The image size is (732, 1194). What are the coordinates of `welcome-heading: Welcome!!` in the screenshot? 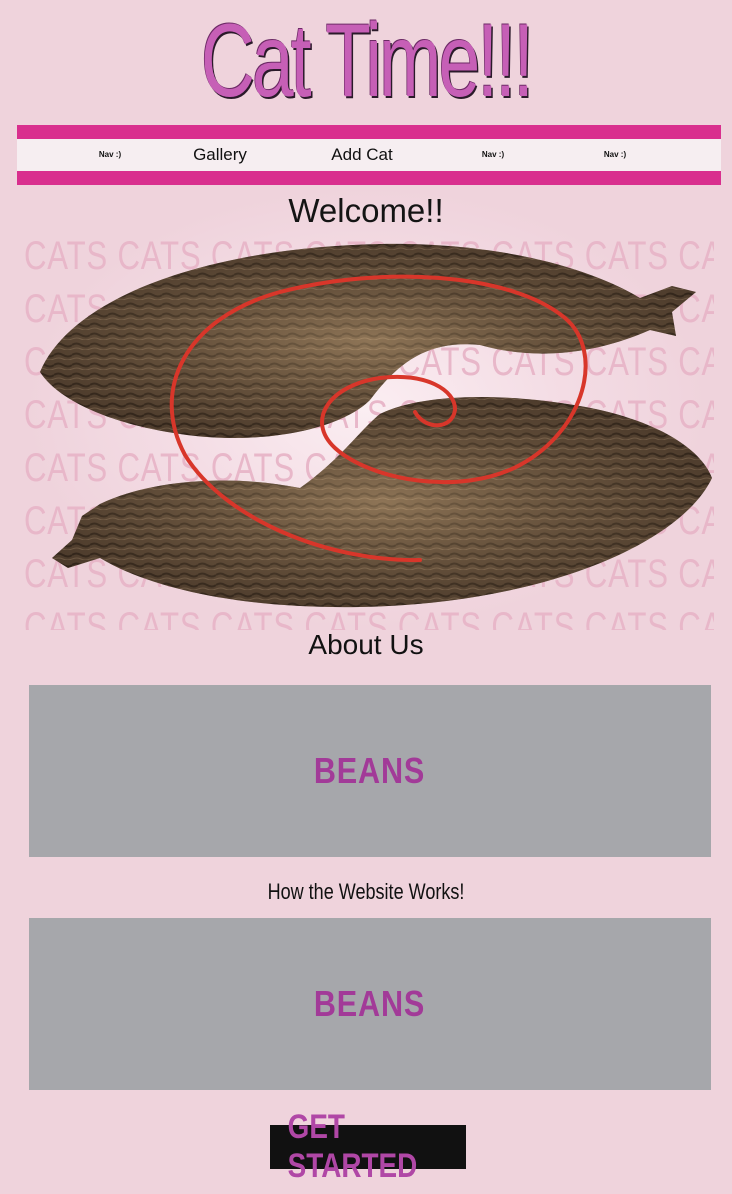 It's located at (366, 210).